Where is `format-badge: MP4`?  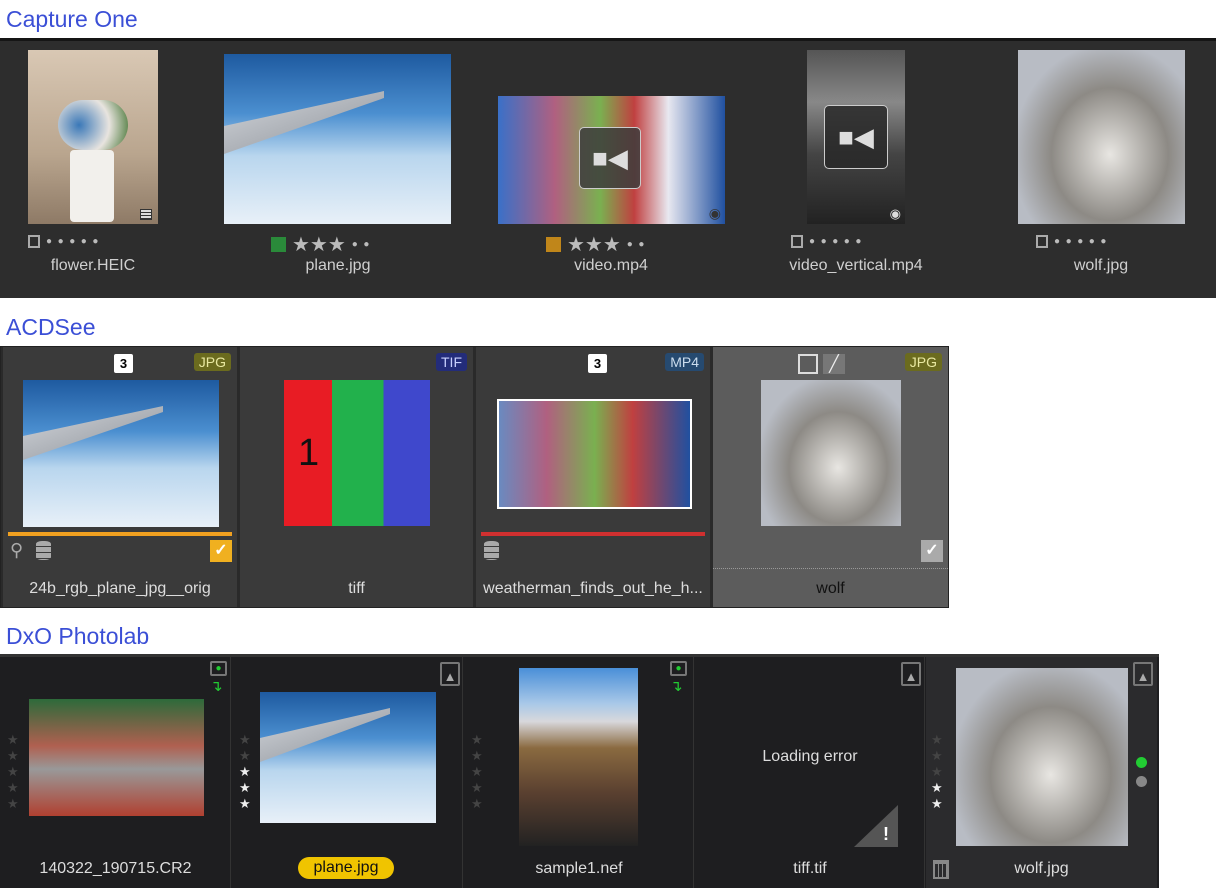
format-badge: MP4 is located at coordinates (684, 362).